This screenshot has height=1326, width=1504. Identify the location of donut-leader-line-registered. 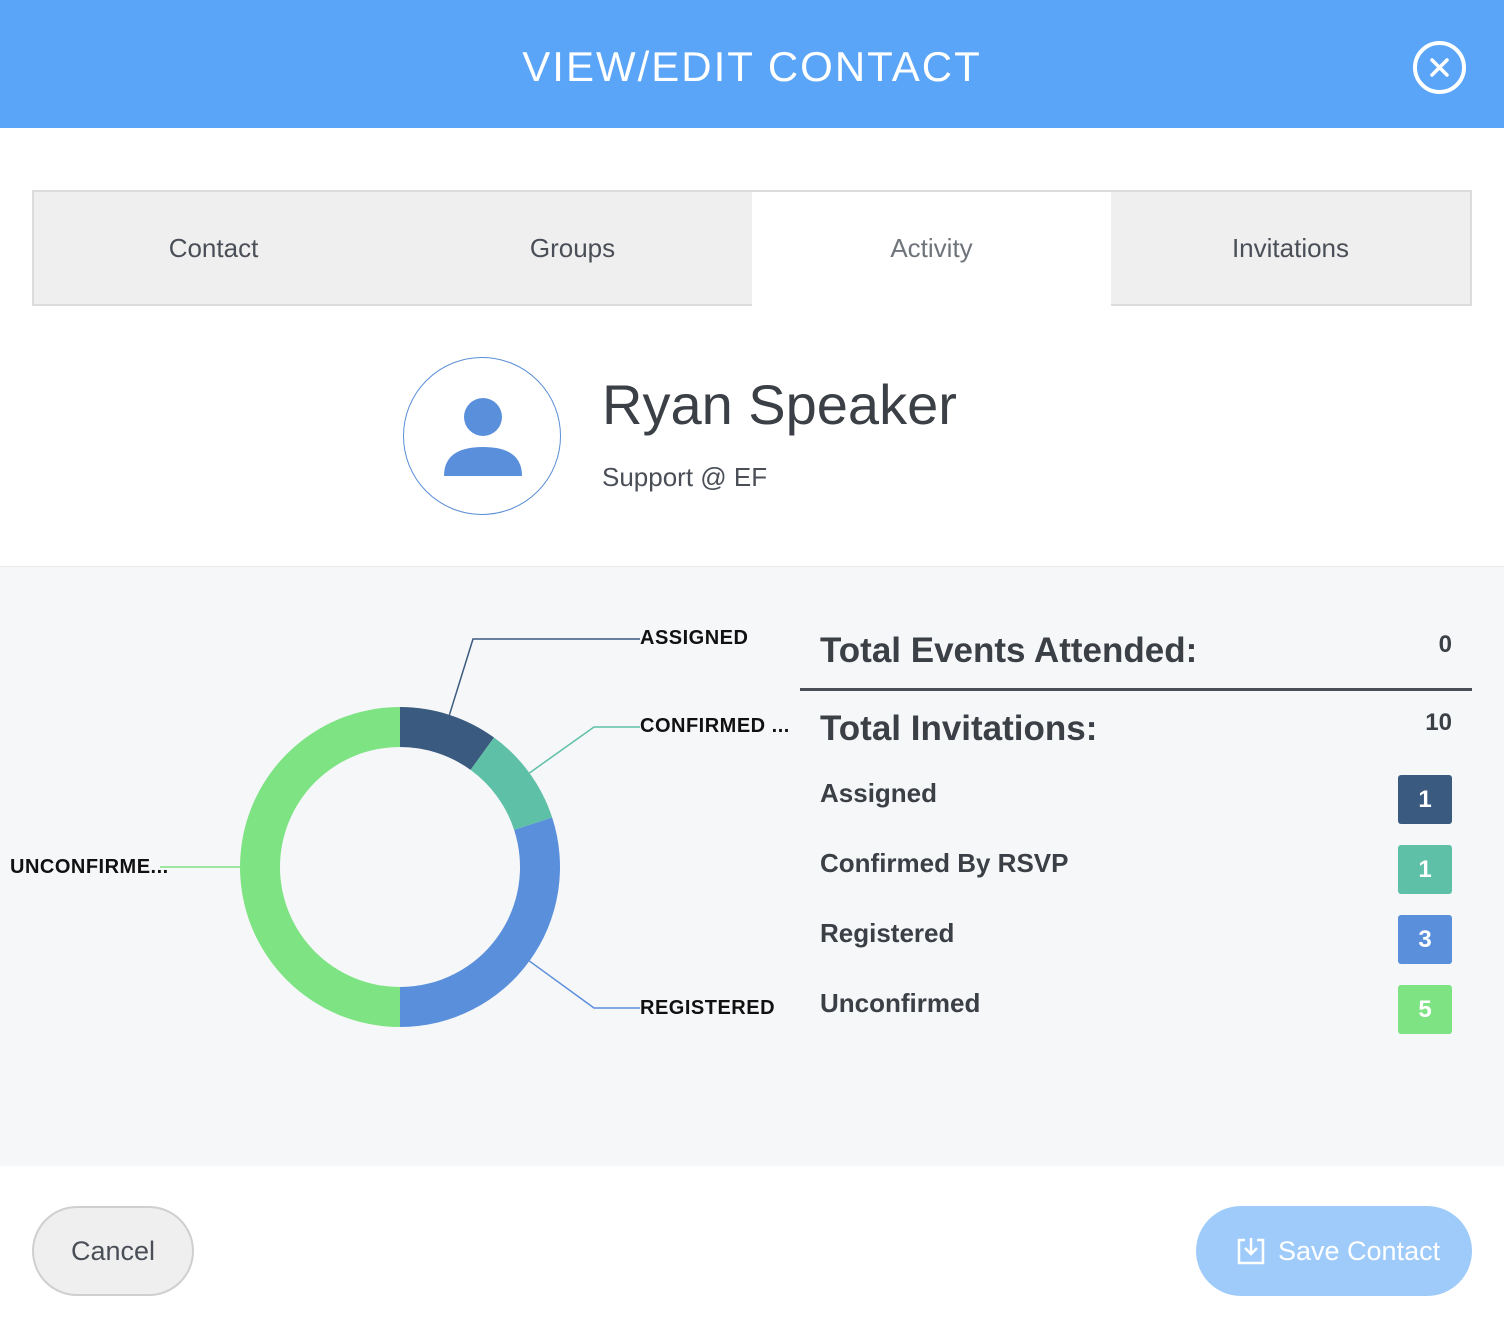
(584, 984).